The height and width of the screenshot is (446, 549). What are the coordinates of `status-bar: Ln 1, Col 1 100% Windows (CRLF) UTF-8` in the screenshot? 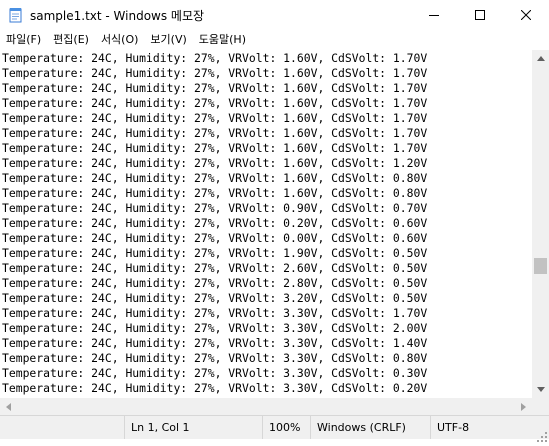 It's located at (274, 428).